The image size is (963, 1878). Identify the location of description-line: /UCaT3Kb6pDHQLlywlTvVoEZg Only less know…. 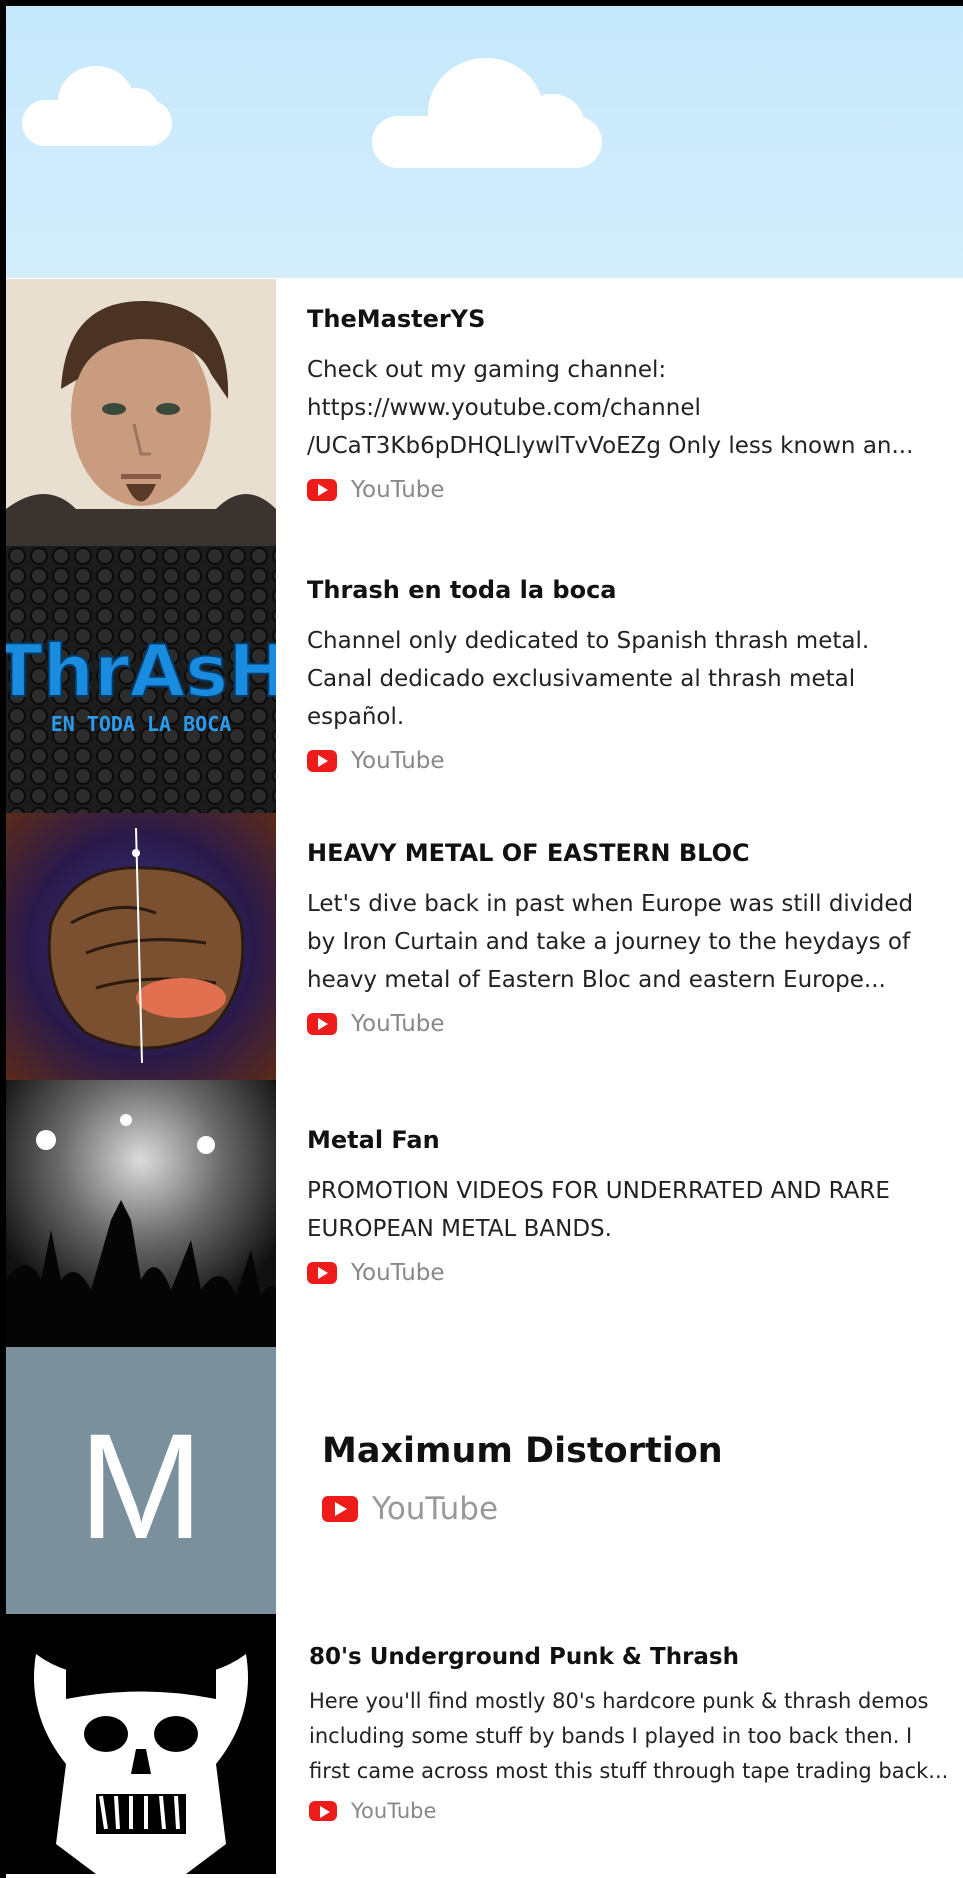
(610, 446).